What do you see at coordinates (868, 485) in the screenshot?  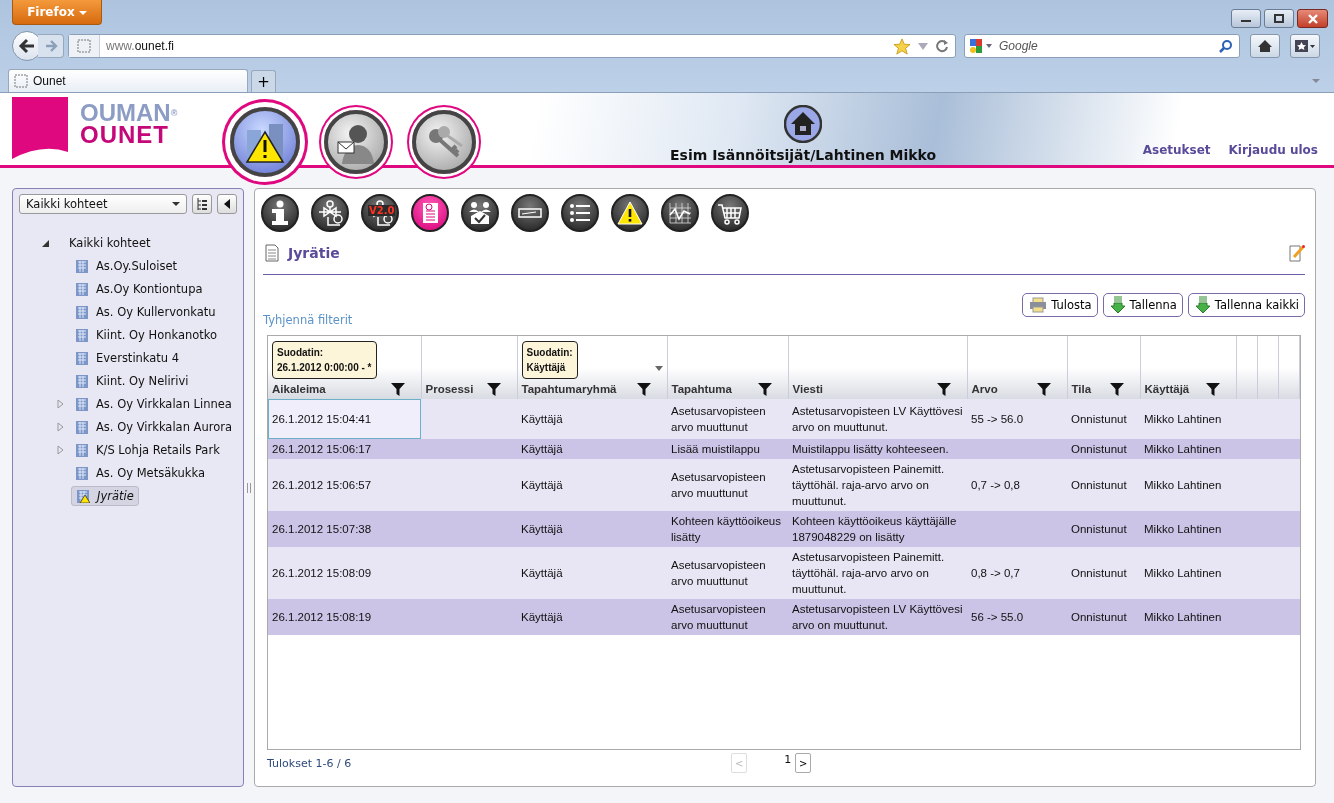 I see `table-cell: Astetusarvopisteen Painemitt. täyttöhäl. raja-arvo arvo on muuttunut.` at bounding box center [868, 485].